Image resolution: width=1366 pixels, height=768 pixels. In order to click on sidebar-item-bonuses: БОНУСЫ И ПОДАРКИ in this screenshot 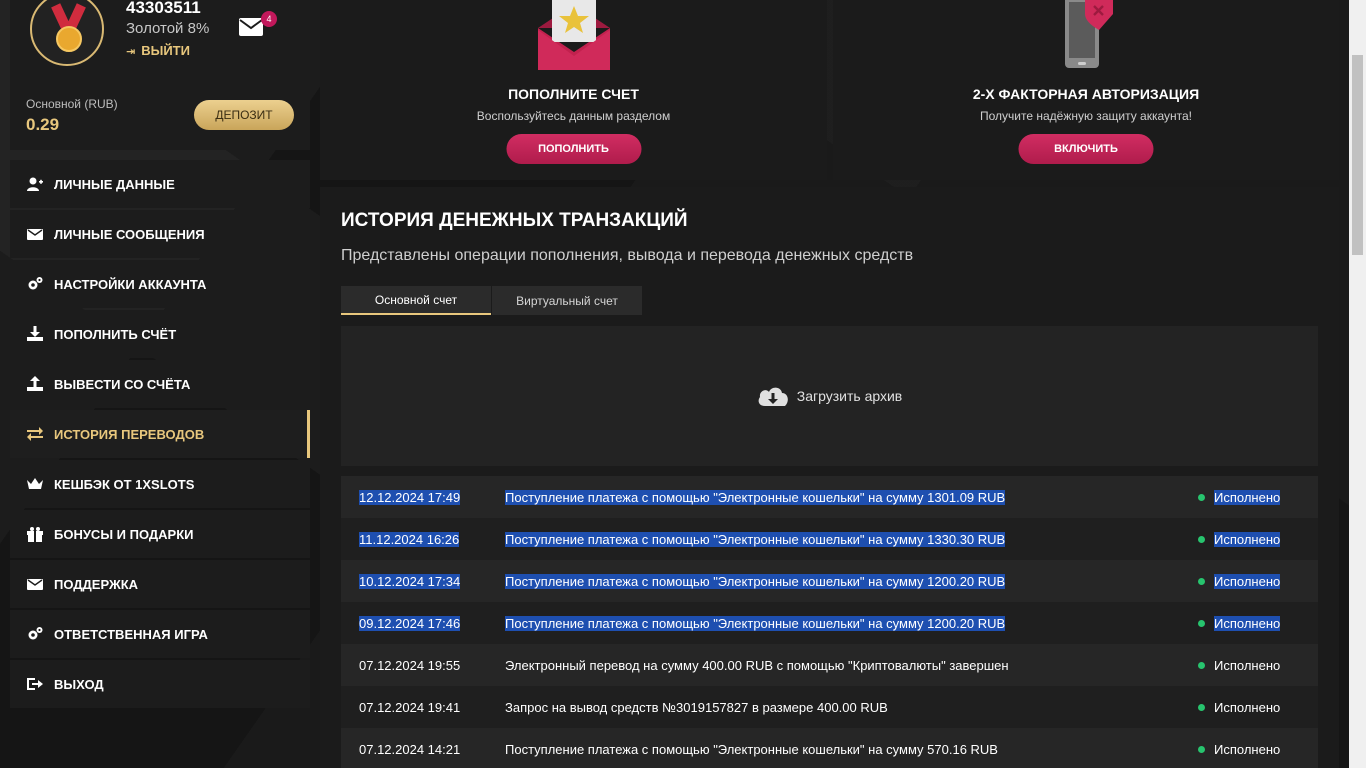, I will do `click(160, 534)`.